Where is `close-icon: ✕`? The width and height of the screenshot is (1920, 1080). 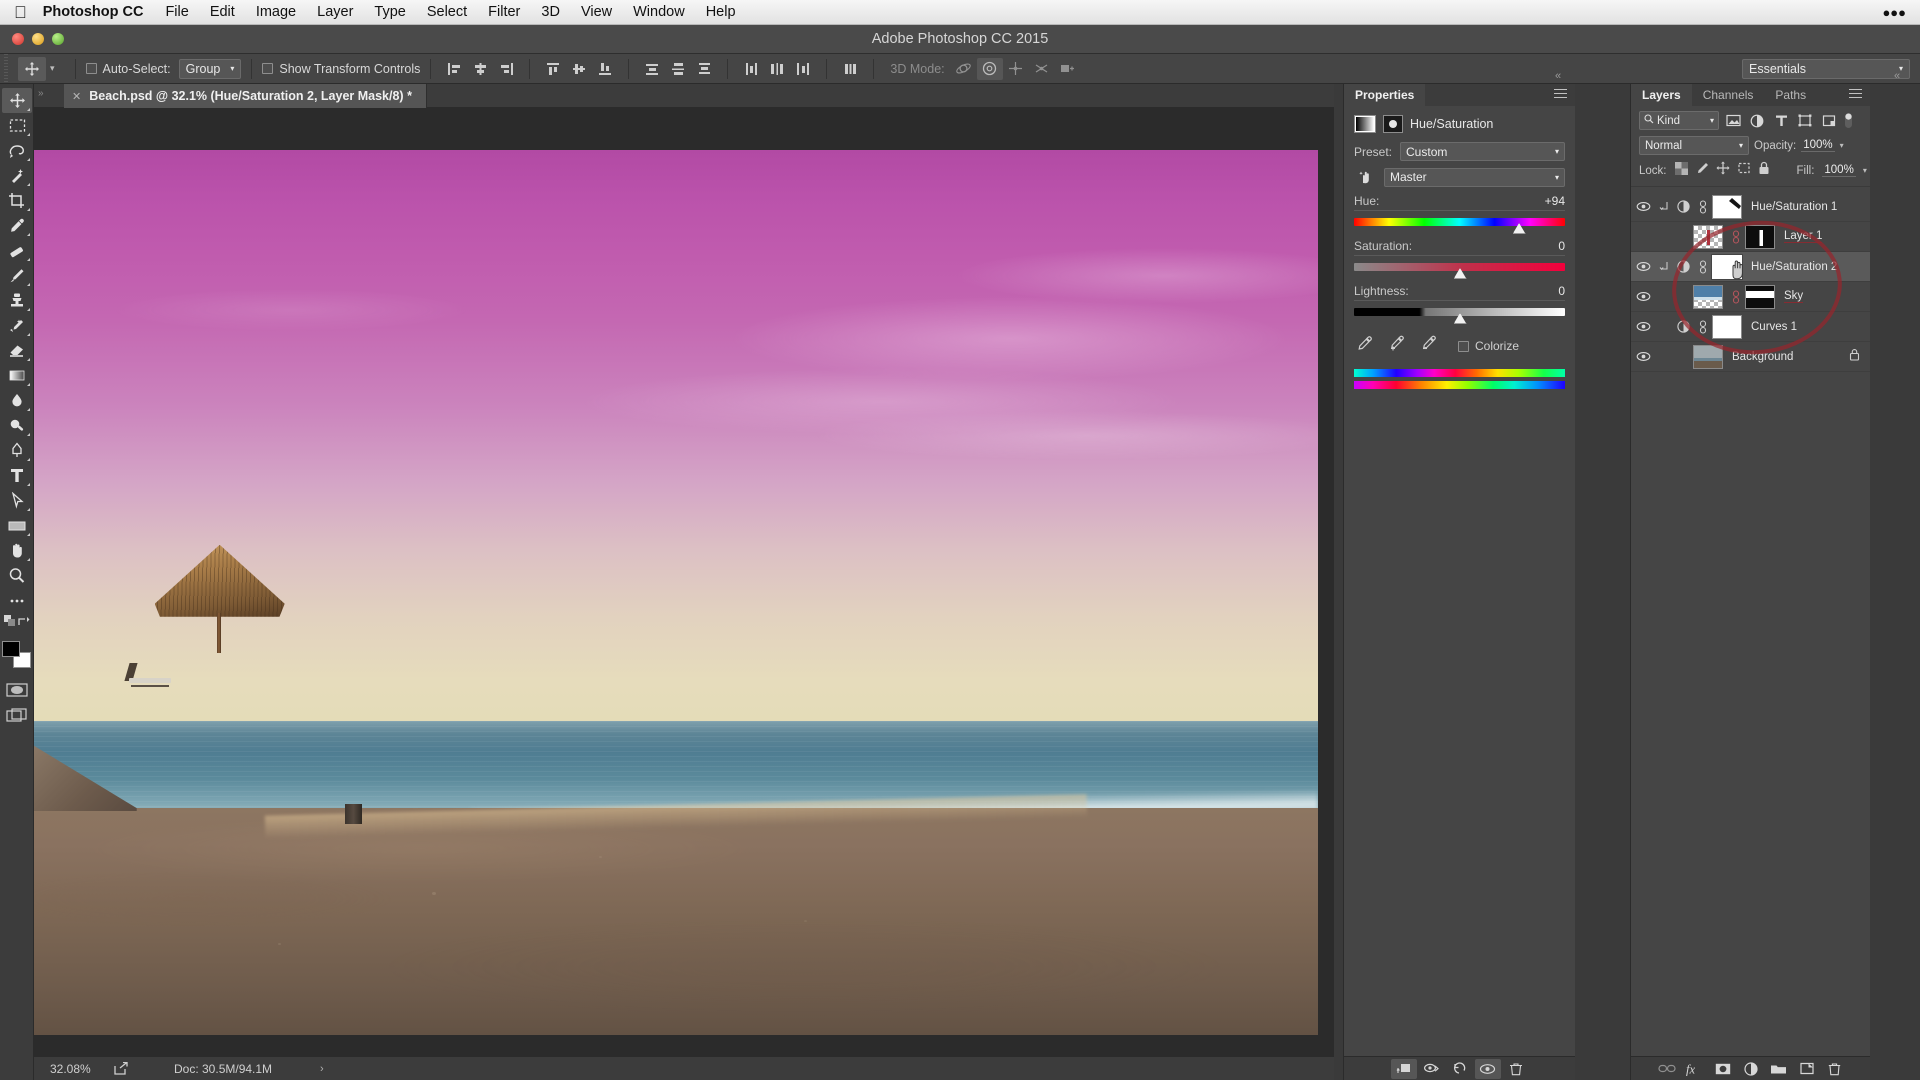 close-icon: ✕ is located at coordinates (76, 96).